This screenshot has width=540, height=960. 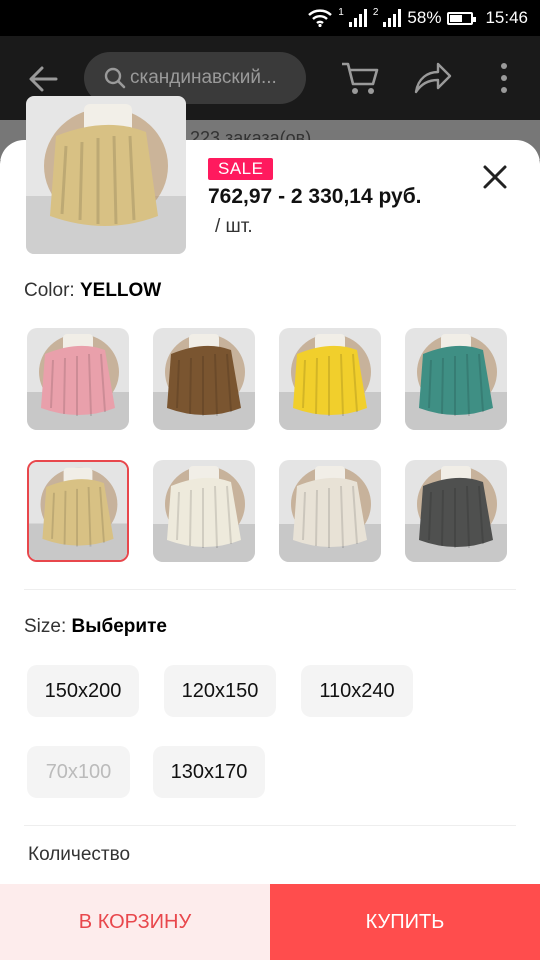 I want to click on add-to-cart-label: В КОРЗИНУ, so click(x=135, y=921).